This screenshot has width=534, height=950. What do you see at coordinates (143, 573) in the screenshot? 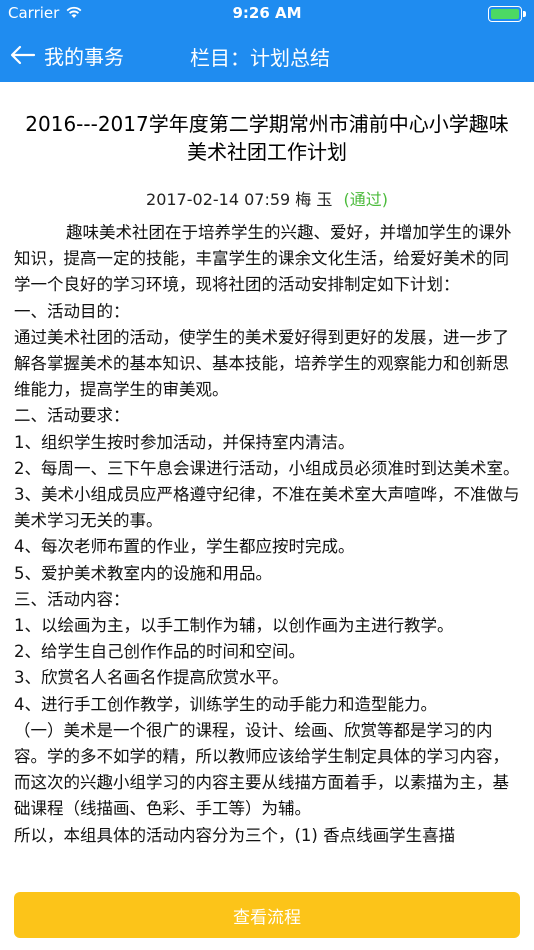
I see `paragraph: 5、爱护美术教室内的设施和用品。` at bounding box center [143, 573].